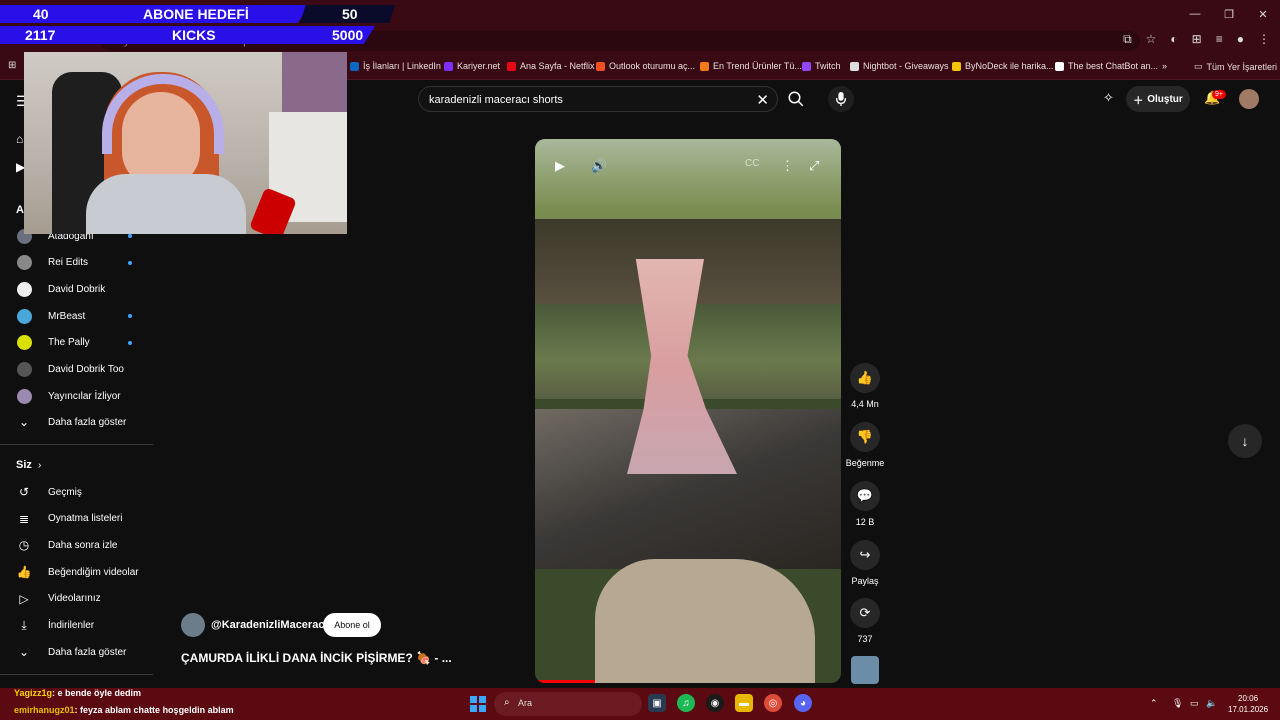 The image size is (1280, 720). What do you see at coordinates (77, 626) in the screenshot?
I see `sidebar-item-download: ⤓ İndirilenler` at bounding box center [77, 626].